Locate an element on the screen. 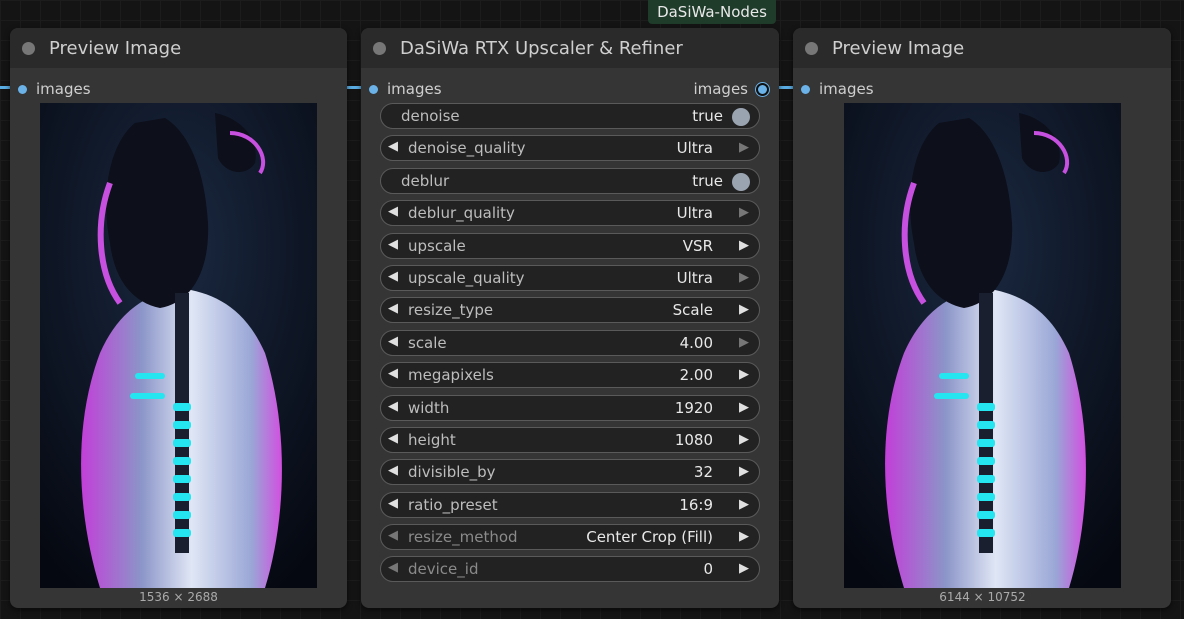  widget-divisible-by: ◀ divisible_by 32 ▶ is located at coordinates (570, 472).